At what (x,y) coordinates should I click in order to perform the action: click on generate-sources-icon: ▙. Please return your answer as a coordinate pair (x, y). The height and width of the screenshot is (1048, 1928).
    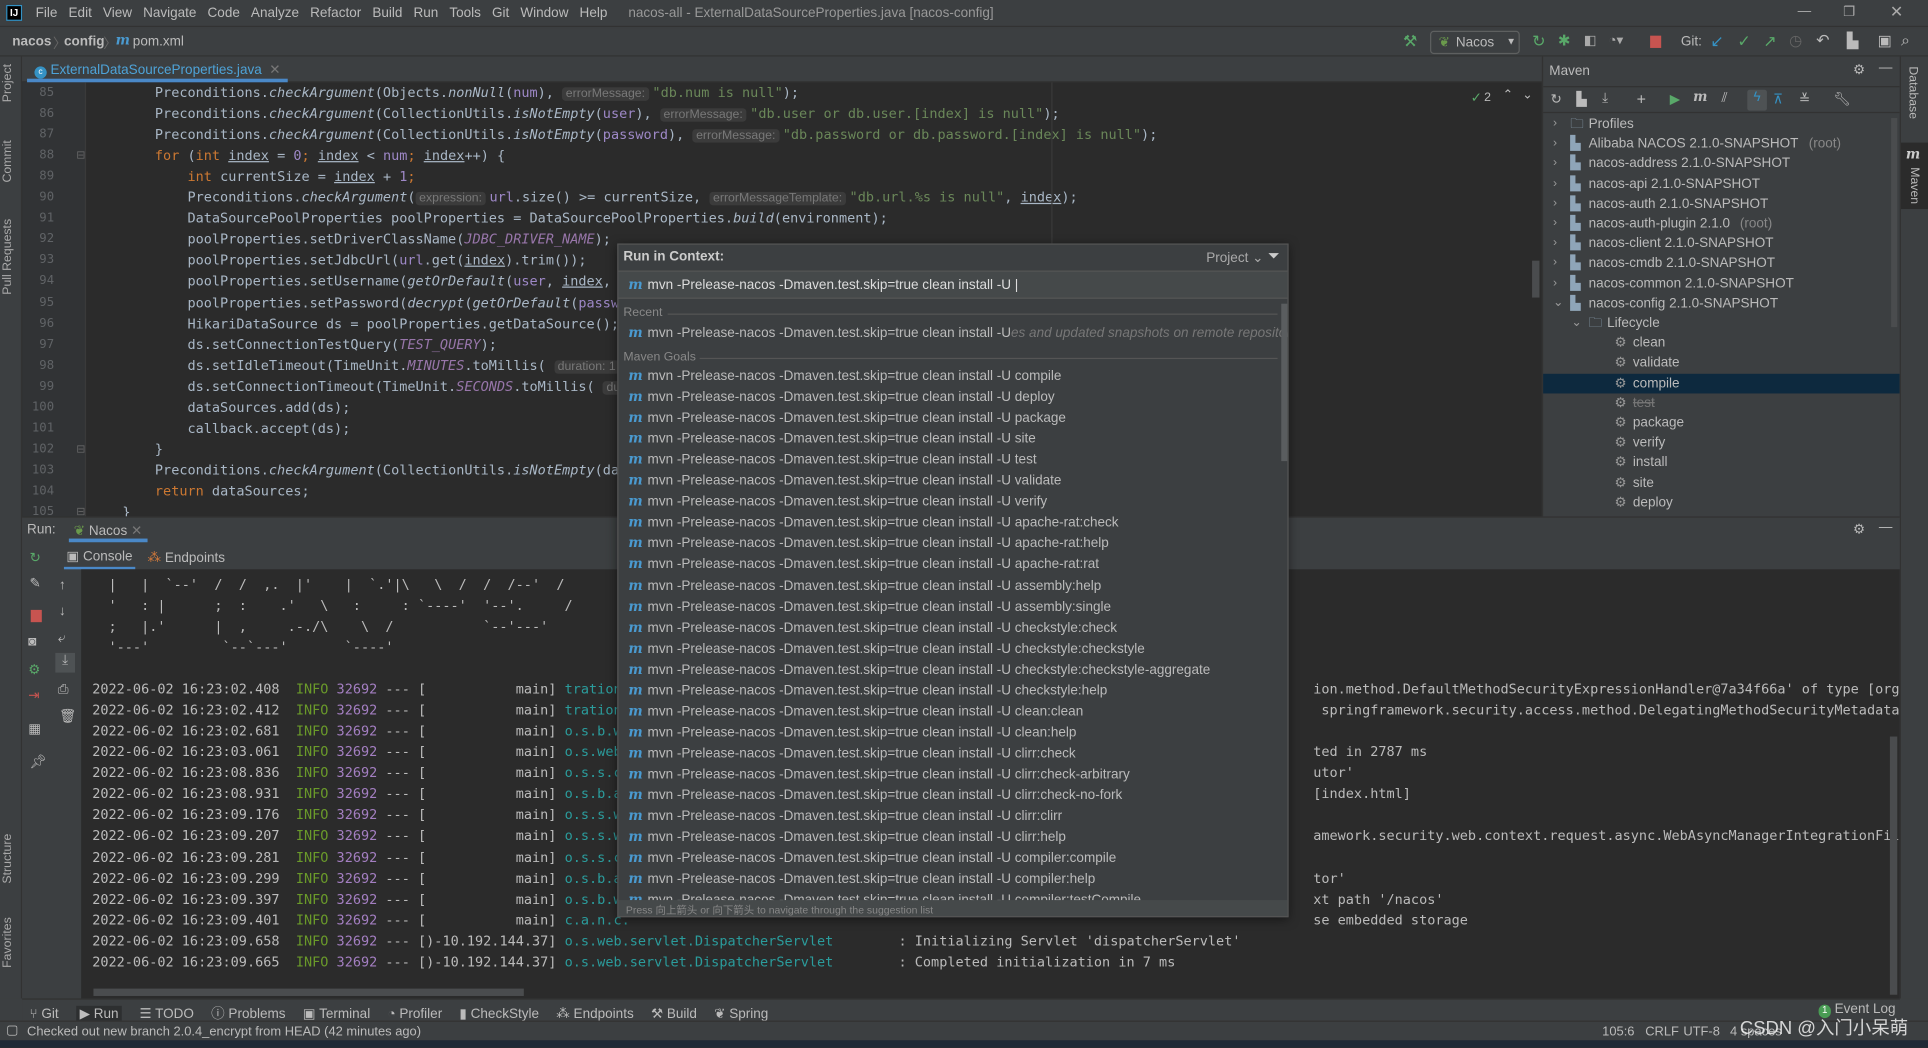
    Looking at the image, I should click on (1581, 99).